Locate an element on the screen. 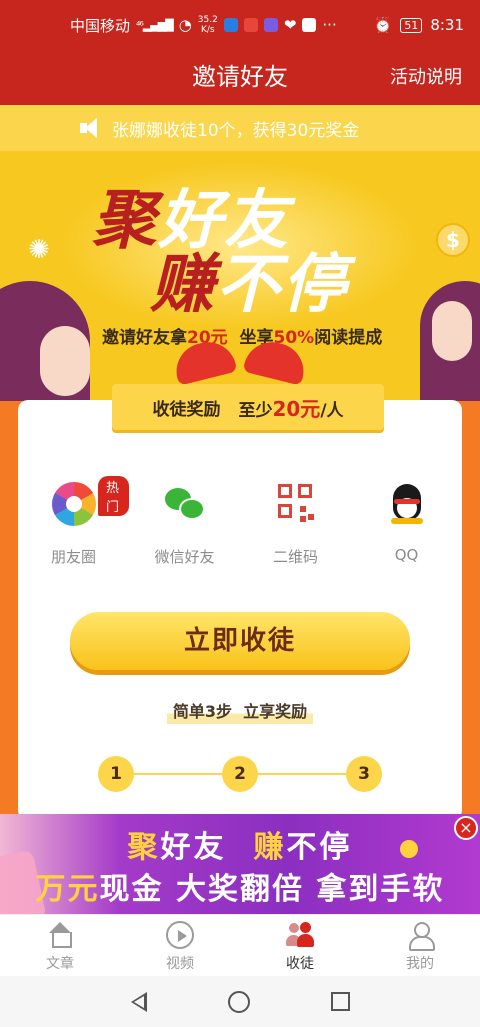 This screenshot has height=1027, width=480. steps-title: 简单3步 立享奖励 is located at coordinates (240, 711).